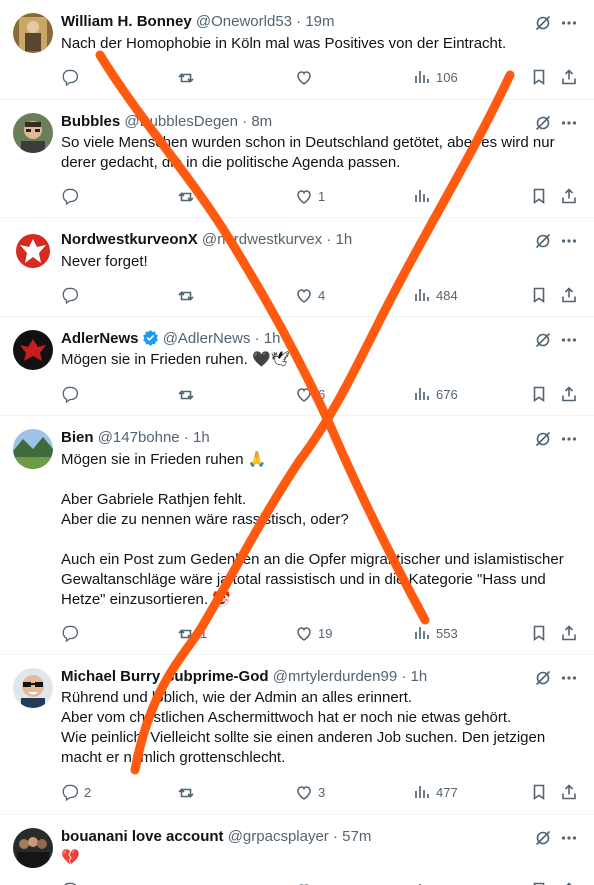 This screenshot has height=885, width=594. What do you see at coordinates (207, 338) in the screenshot?
I see `author-handle: @AdlerNews` at bounding box center [207, 338].